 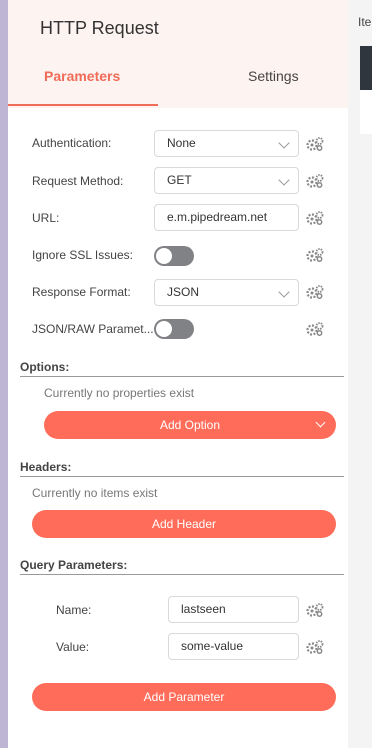 I want to click on request-method-select: GET, so click(x=226, y=180).